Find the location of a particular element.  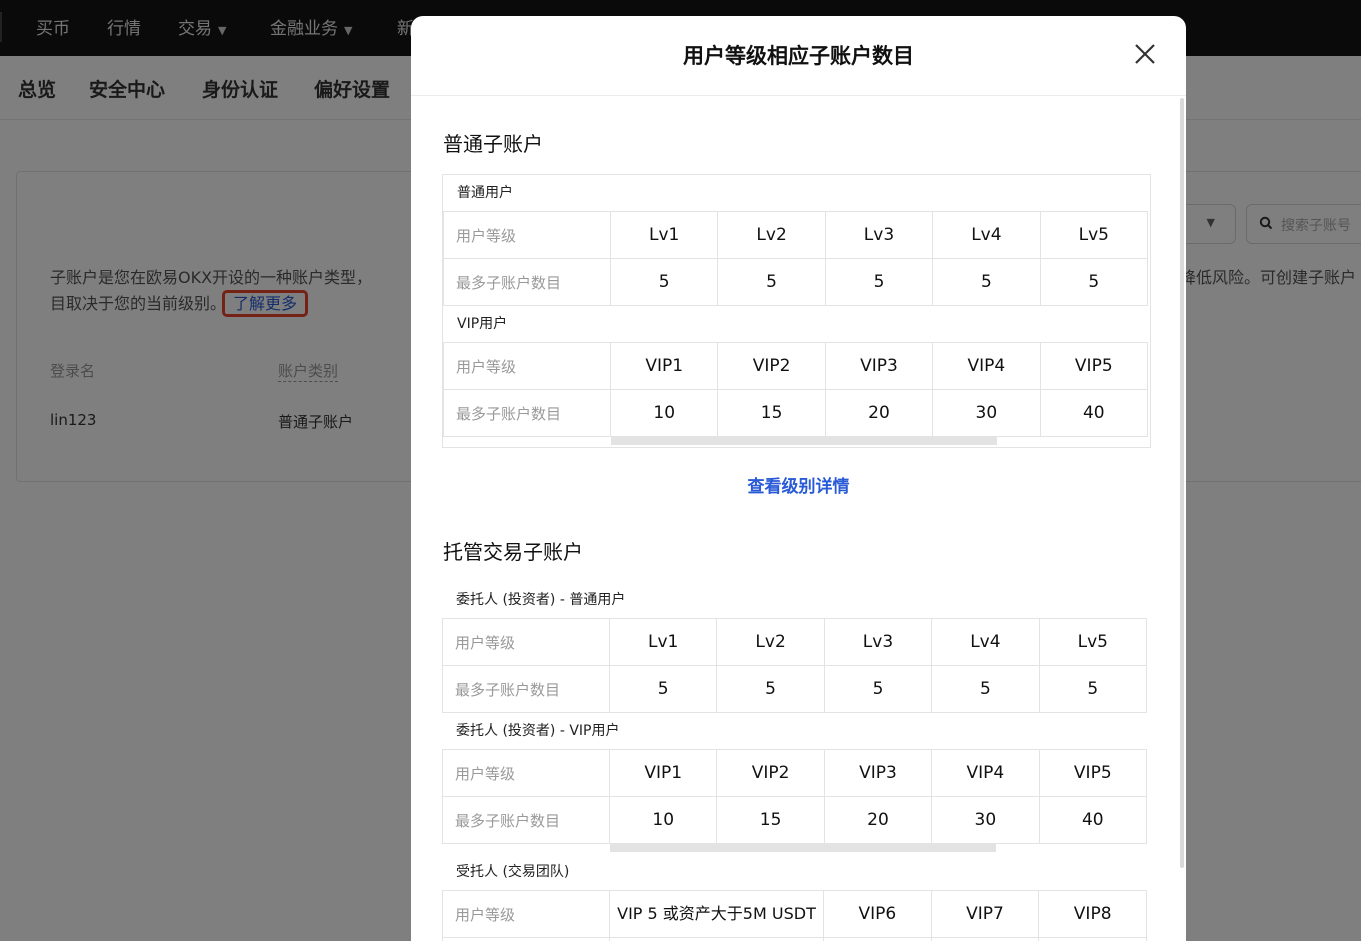

group-label-trustee: 受托人 (交易团队) is located at coordinates (513, 872).